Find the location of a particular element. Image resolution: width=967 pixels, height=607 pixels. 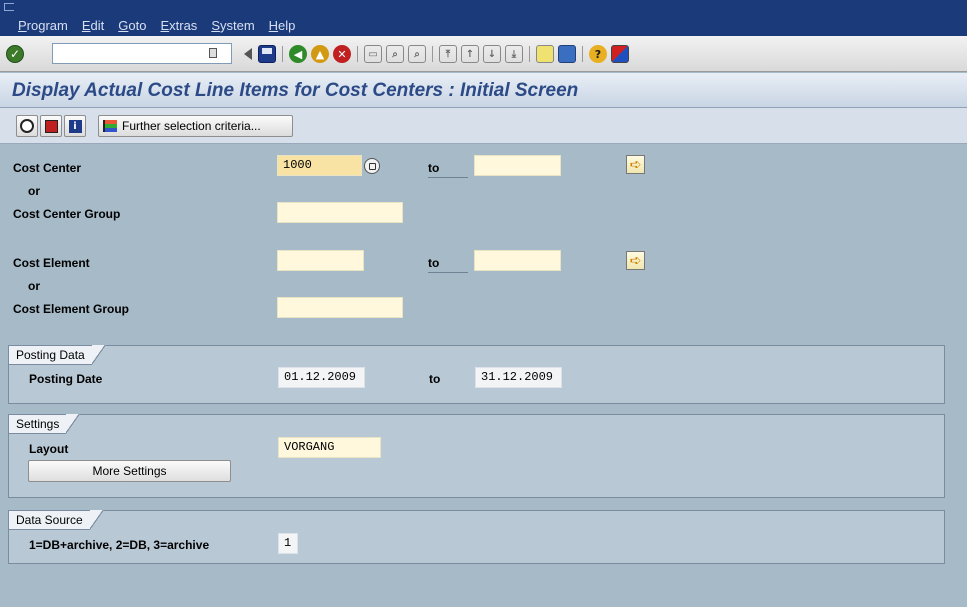

cost-center-multiple-selection-button: ➪ is located at coordinates (635, 164).